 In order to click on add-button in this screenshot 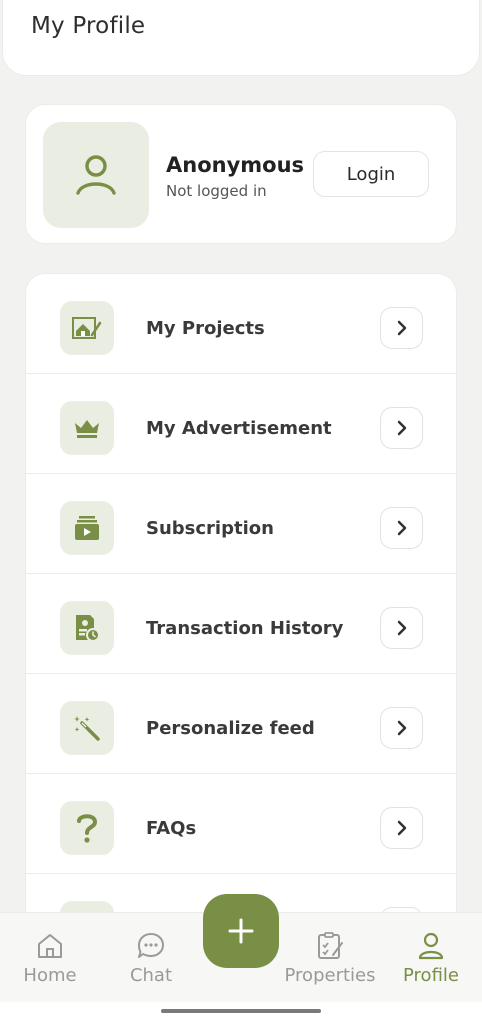, I will do `click(241, 931)`.